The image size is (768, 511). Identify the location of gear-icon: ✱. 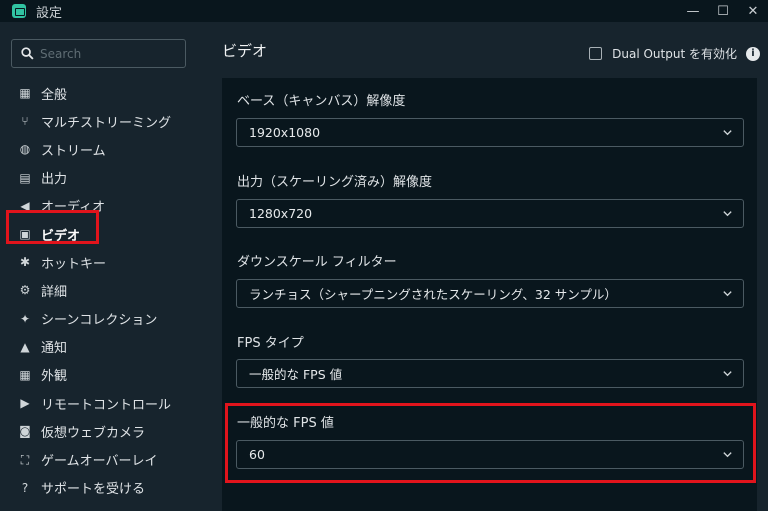
(25, 262).